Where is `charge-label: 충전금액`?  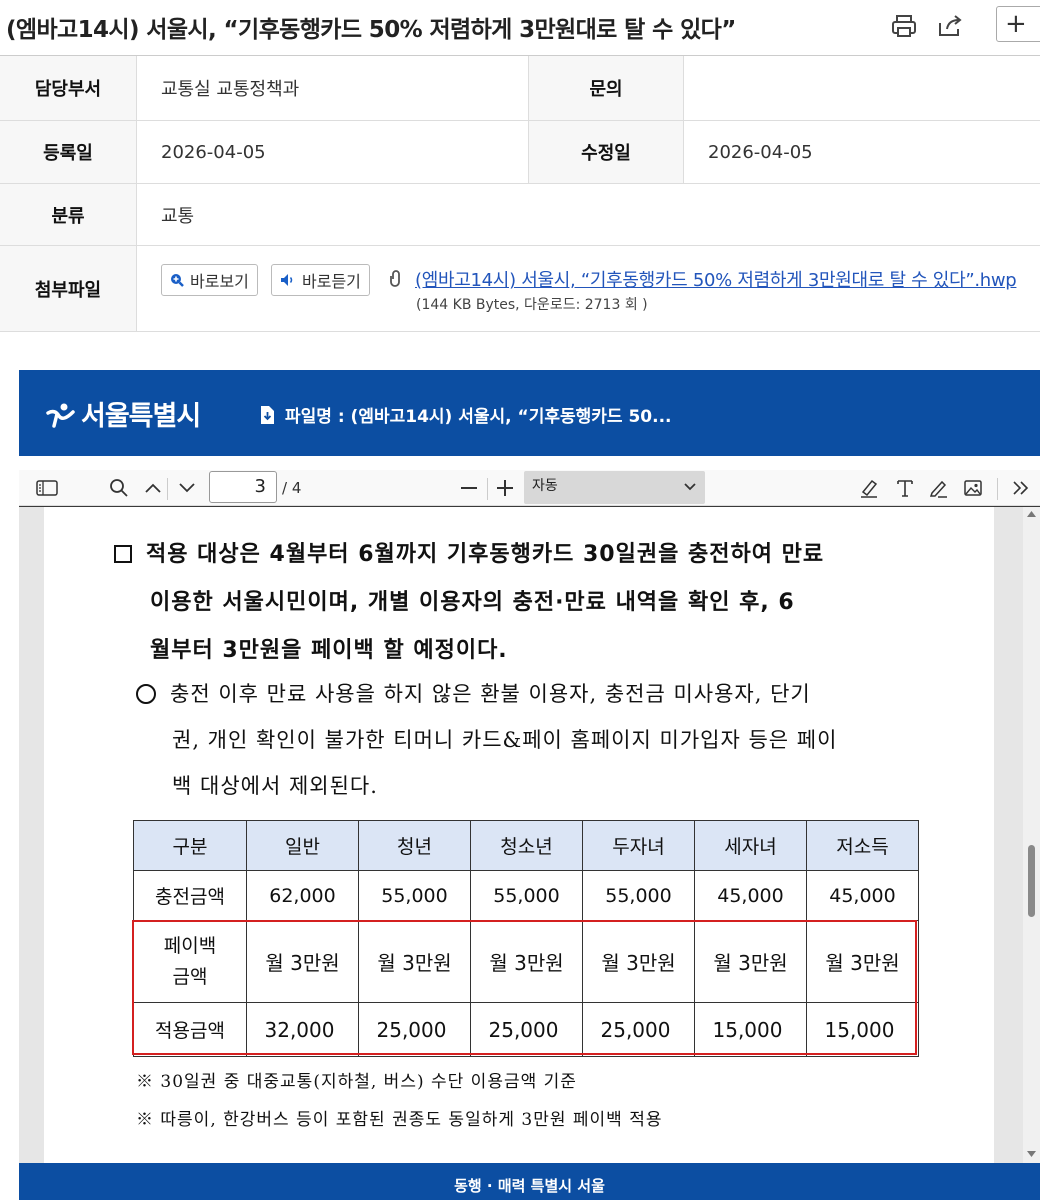
charge-label: 충전금액 is located at coordinates (190, 895).